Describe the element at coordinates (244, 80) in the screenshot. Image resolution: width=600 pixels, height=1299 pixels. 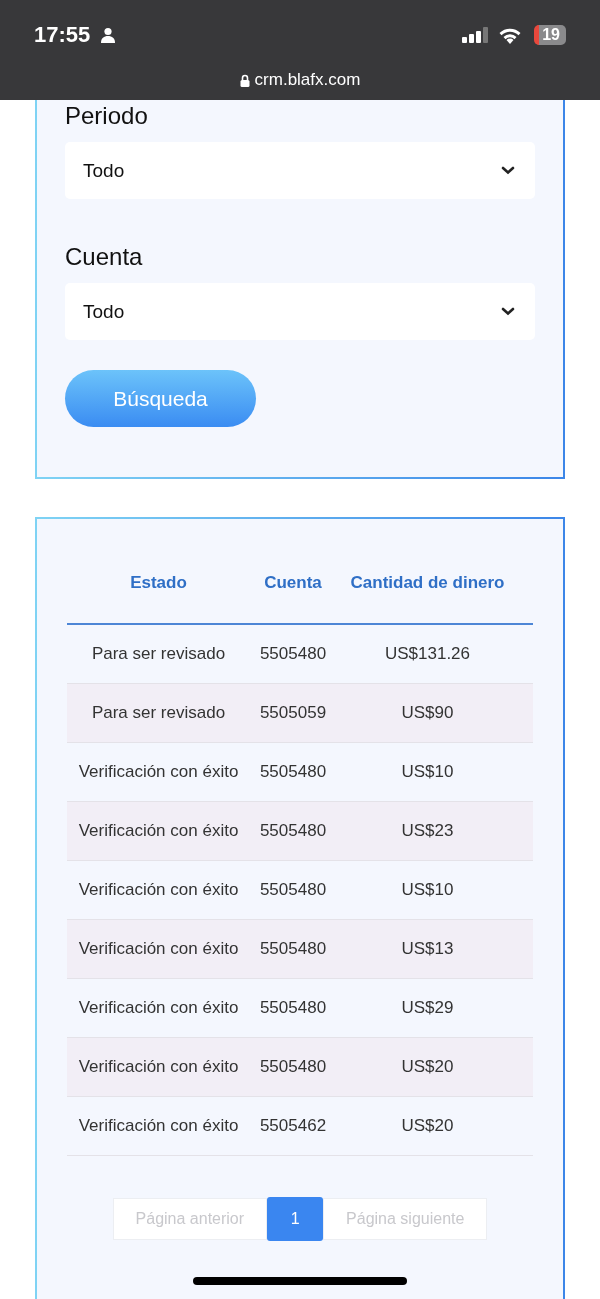
I see `lock-icon` at that location.